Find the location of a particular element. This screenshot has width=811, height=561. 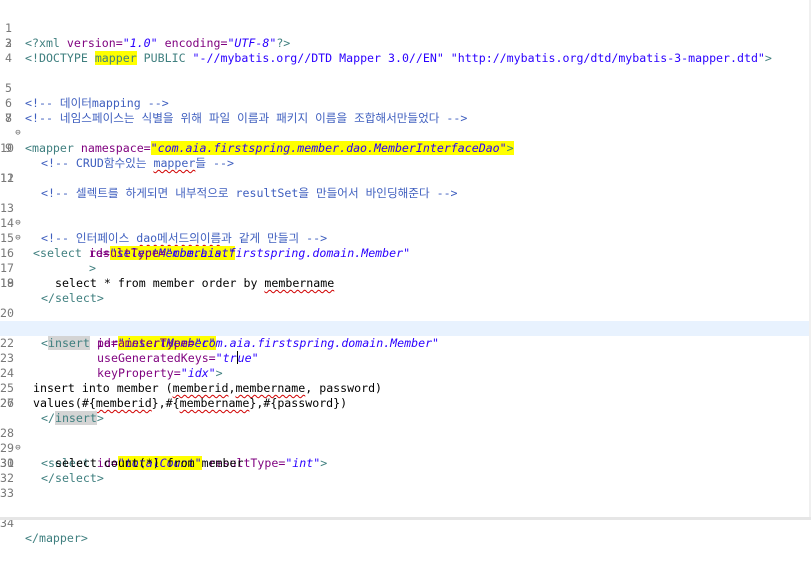

code-line-18: 18 </select> is located at coordinates (405, 283).